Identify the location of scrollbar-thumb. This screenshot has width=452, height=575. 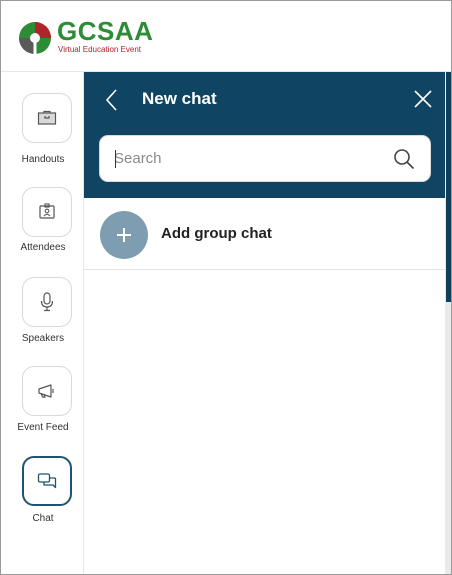
(448, 187).